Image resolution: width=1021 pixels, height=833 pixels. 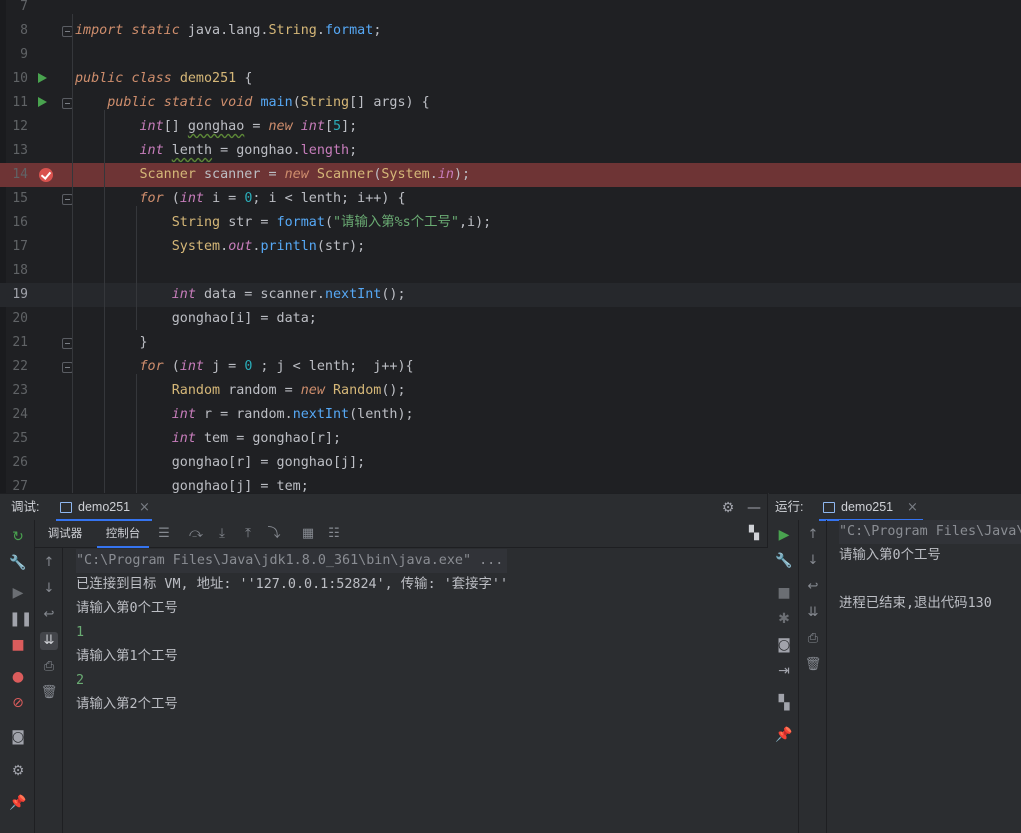 What do you see at coordinates (17, 343) in the screenshot?
I see `line-number: 21` at bounding box center [17, 343].